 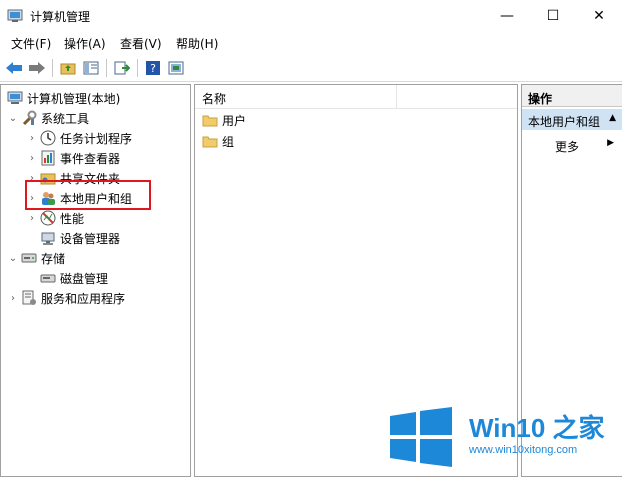 I want to click on tree-item-disk-management: 磁盘管理, so click(x=67, y=278).